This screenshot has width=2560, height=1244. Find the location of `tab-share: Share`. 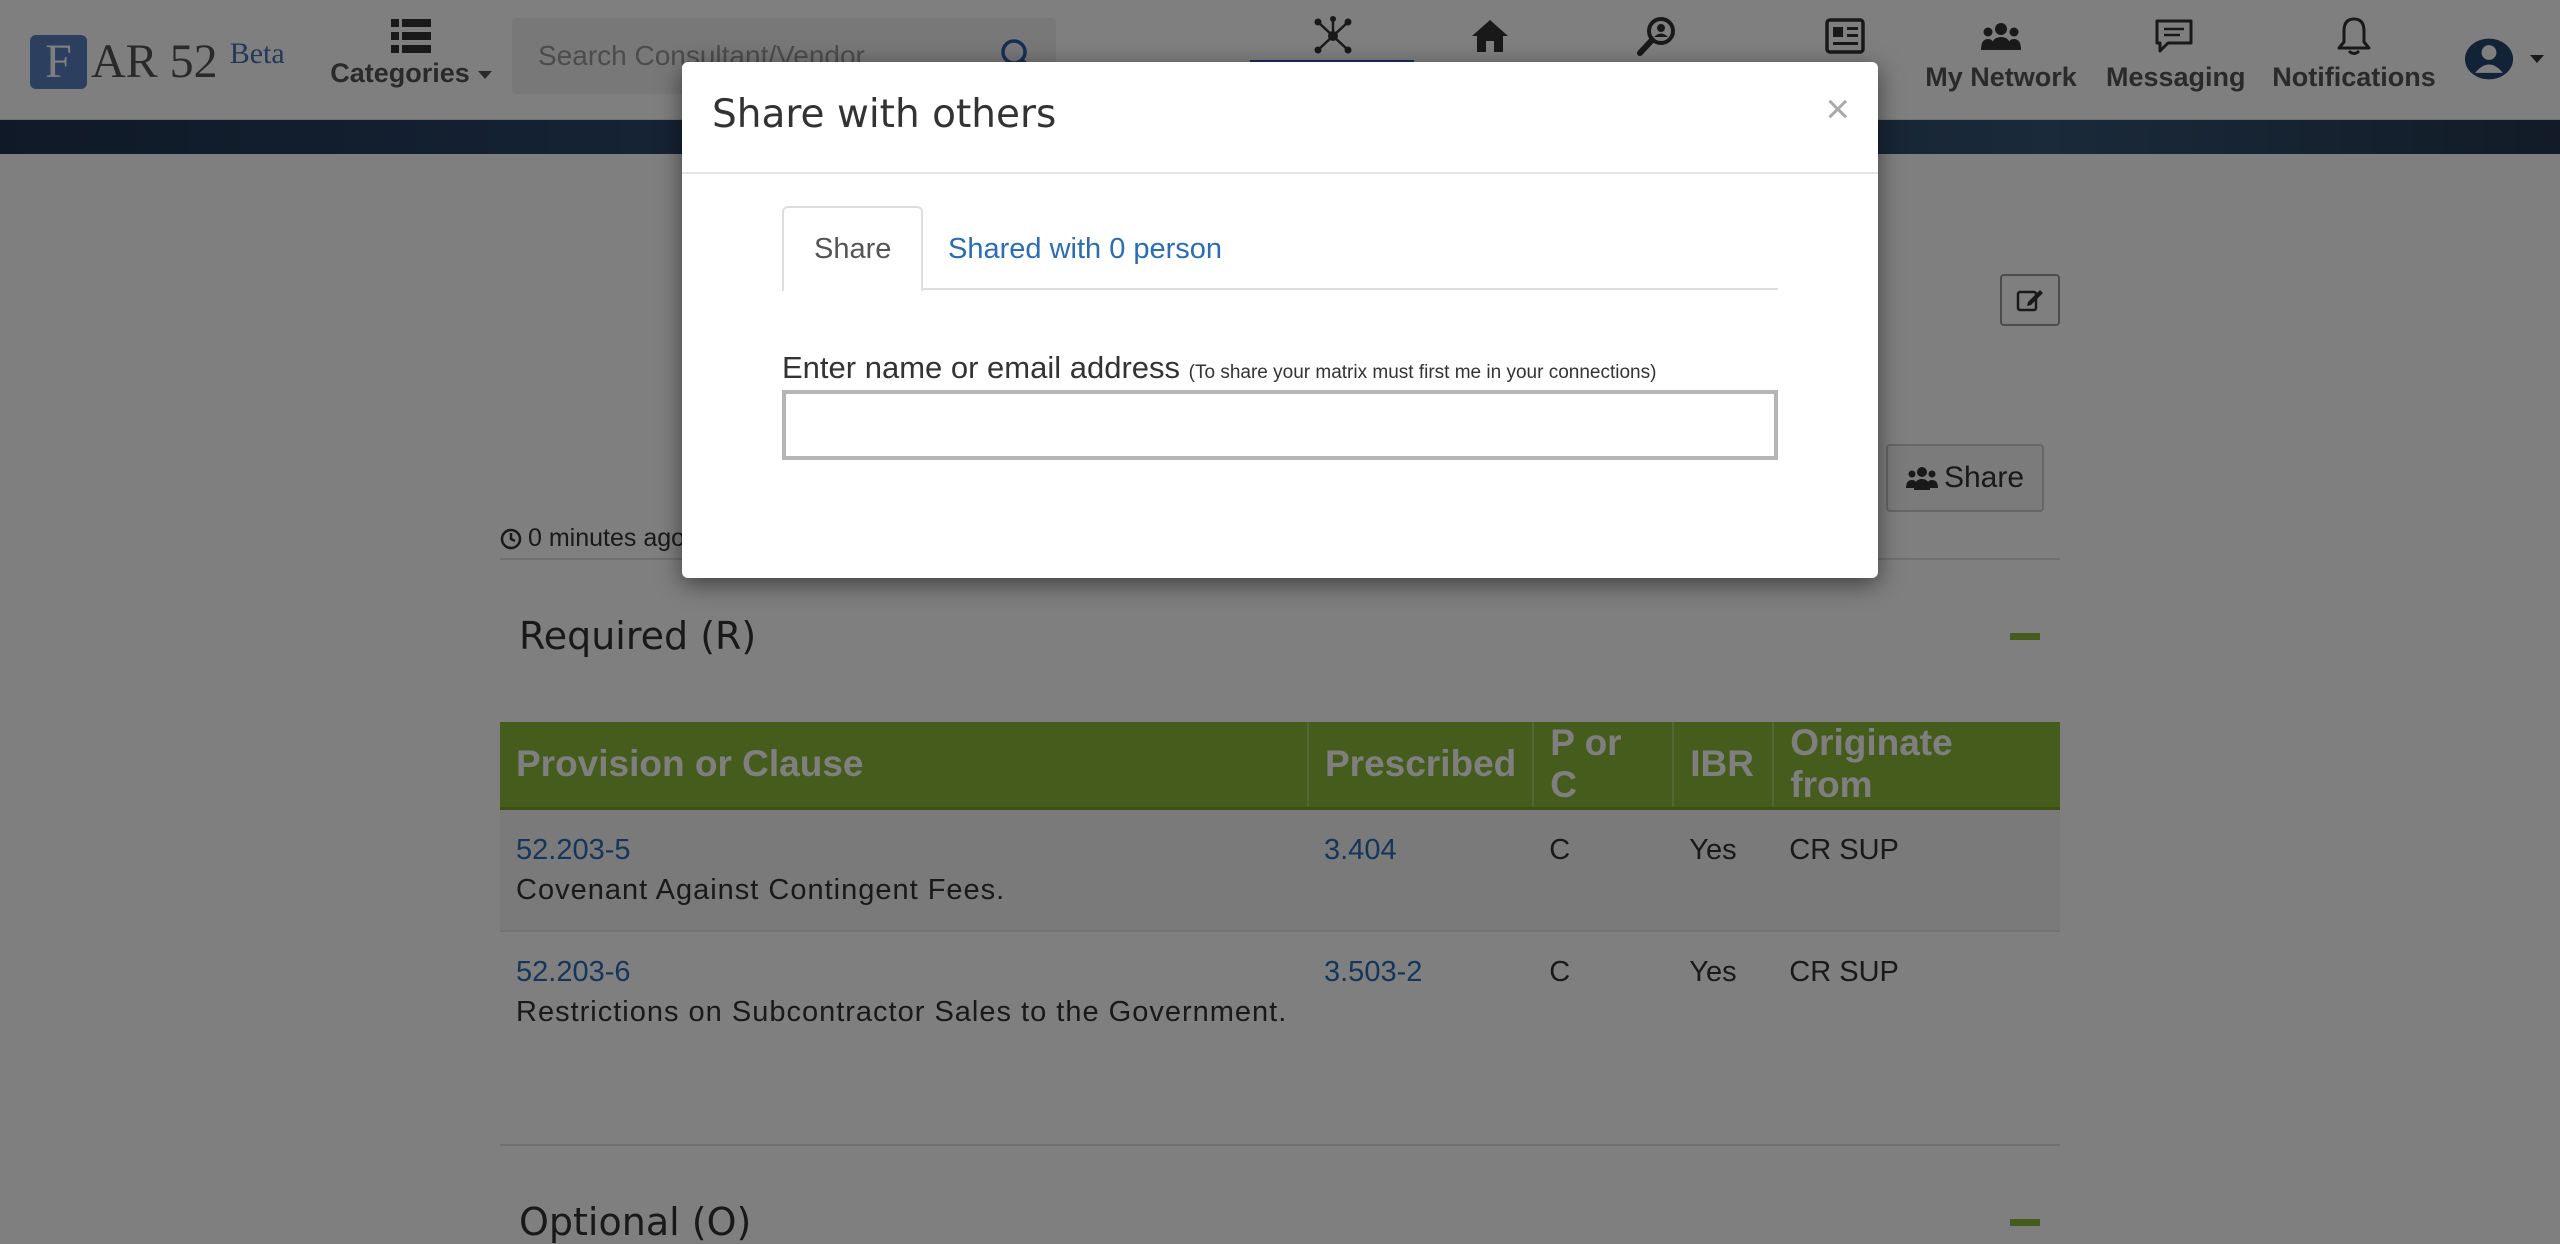

tab-share: Share is located at coordinates (853, 249).